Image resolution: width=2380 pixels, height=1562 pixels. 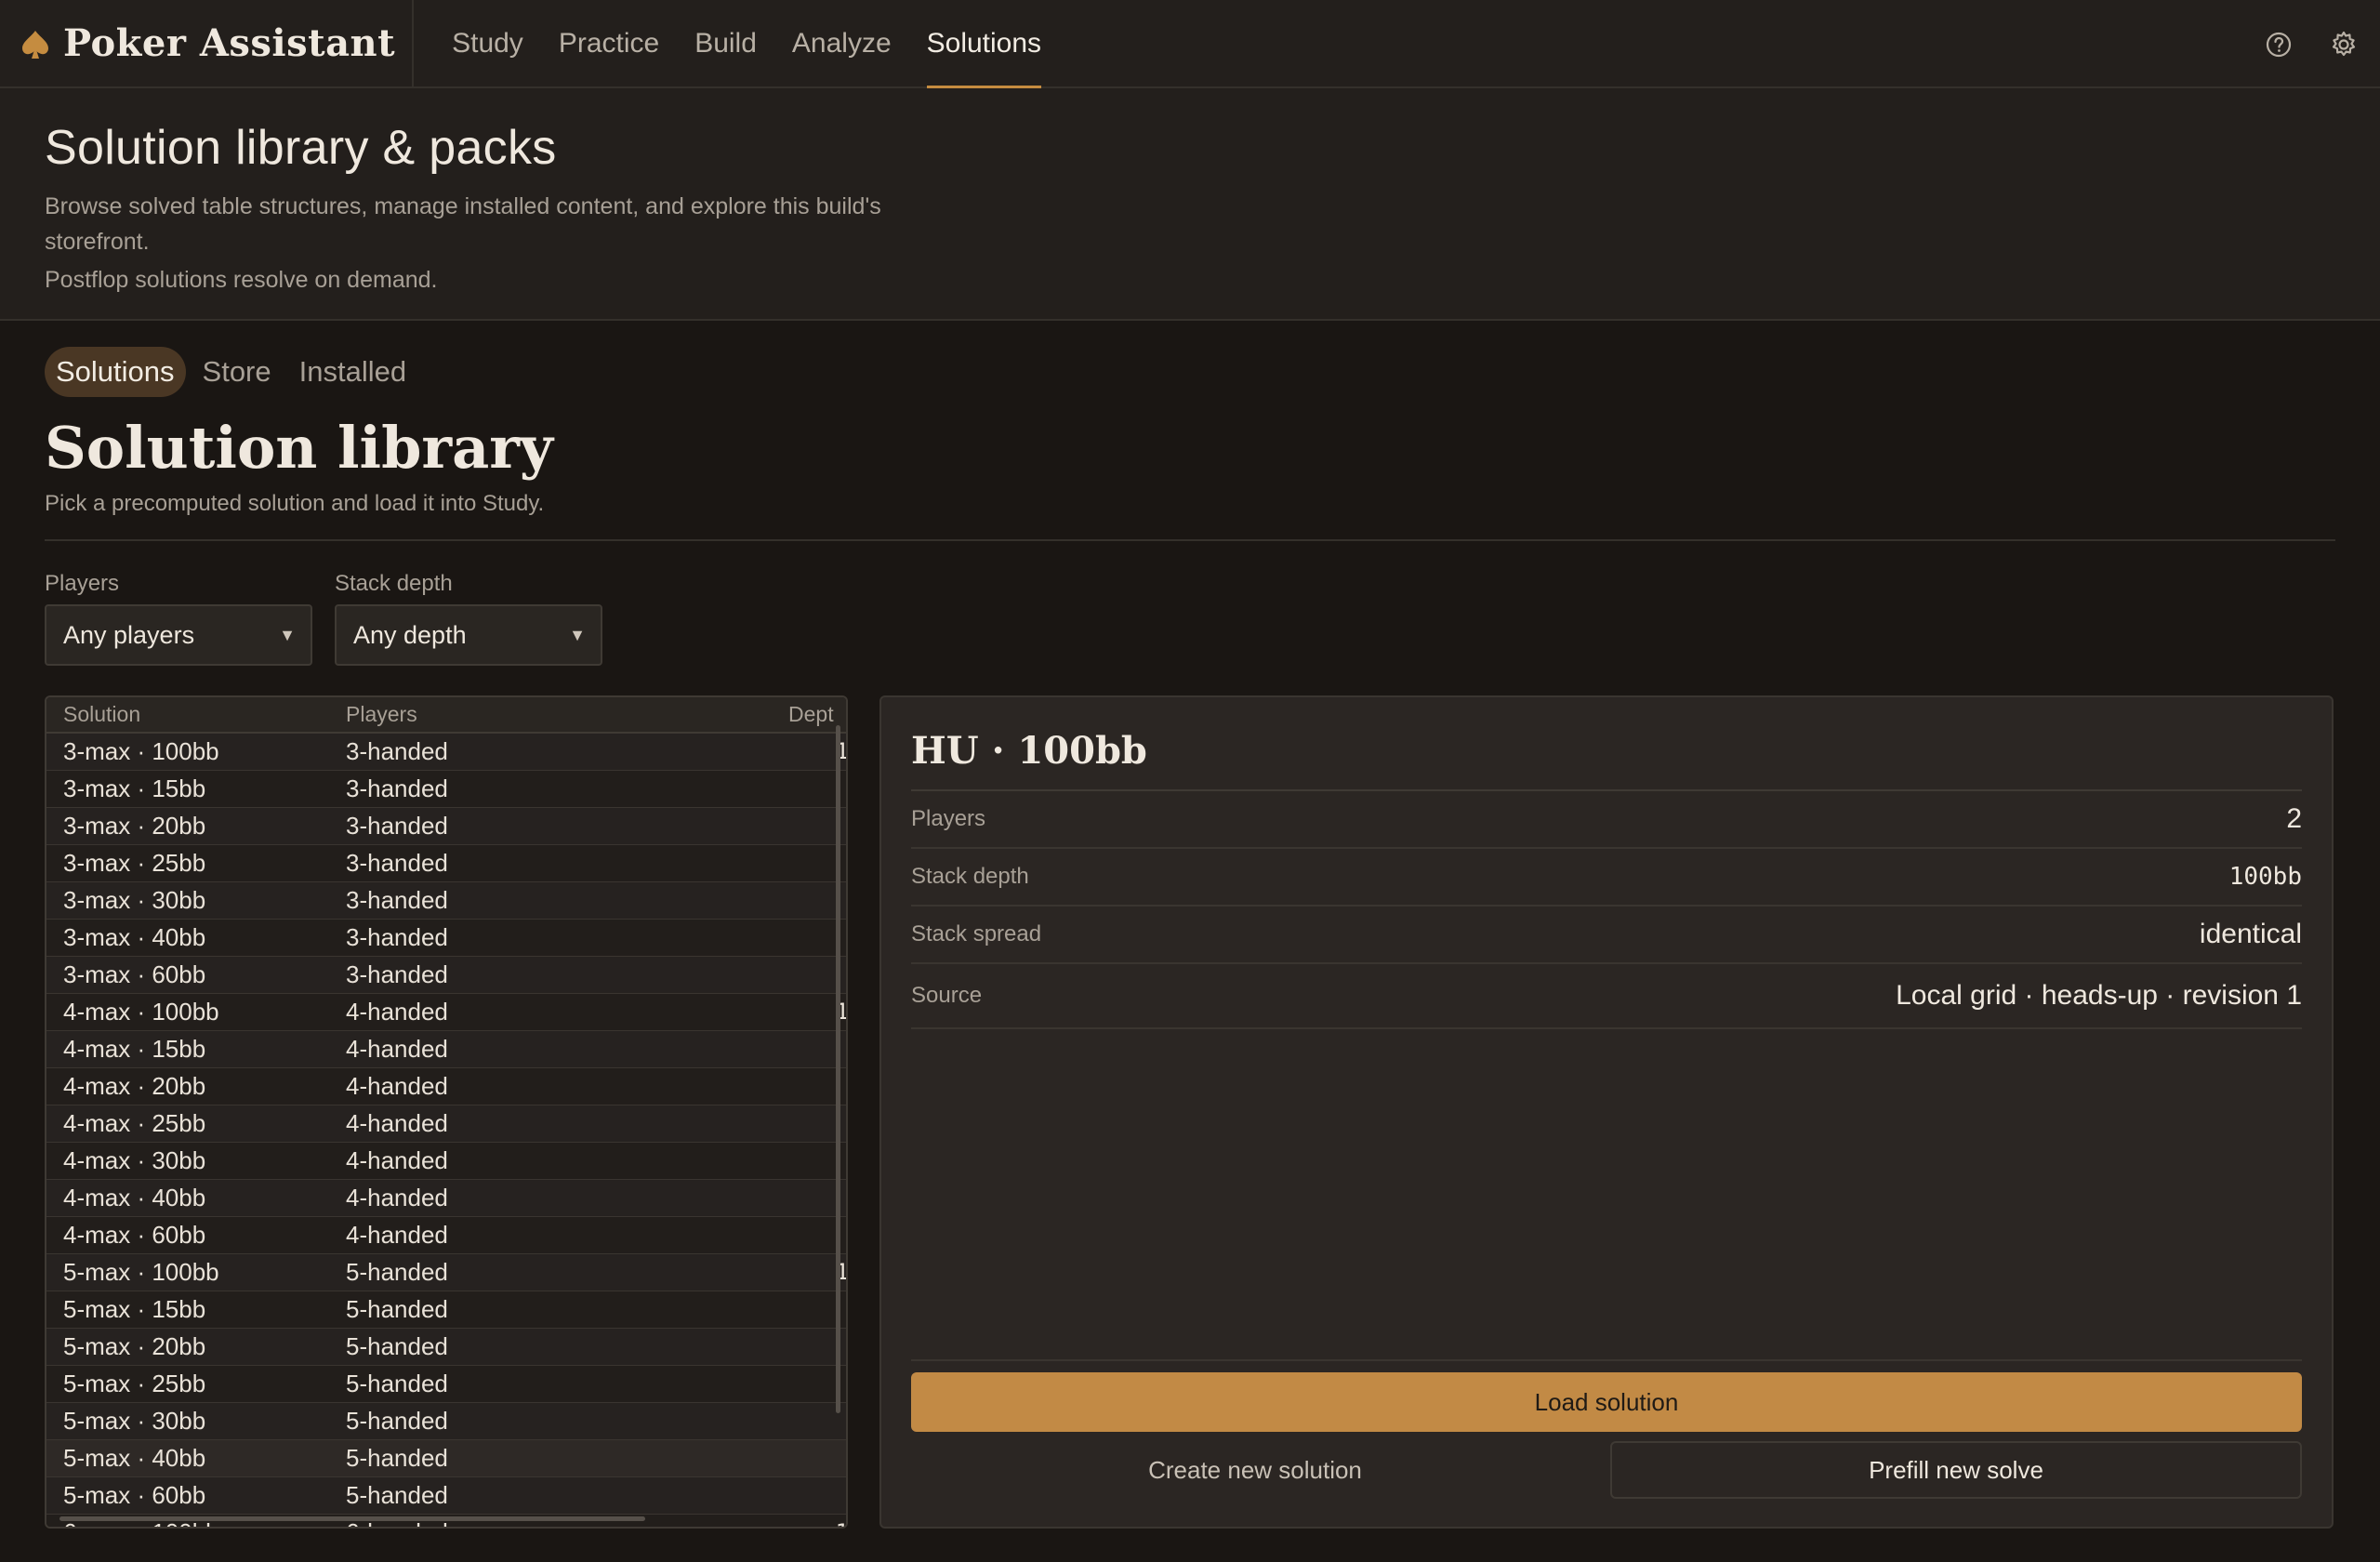 I want to click on detail-label: Players, so click(x=948, y=818).